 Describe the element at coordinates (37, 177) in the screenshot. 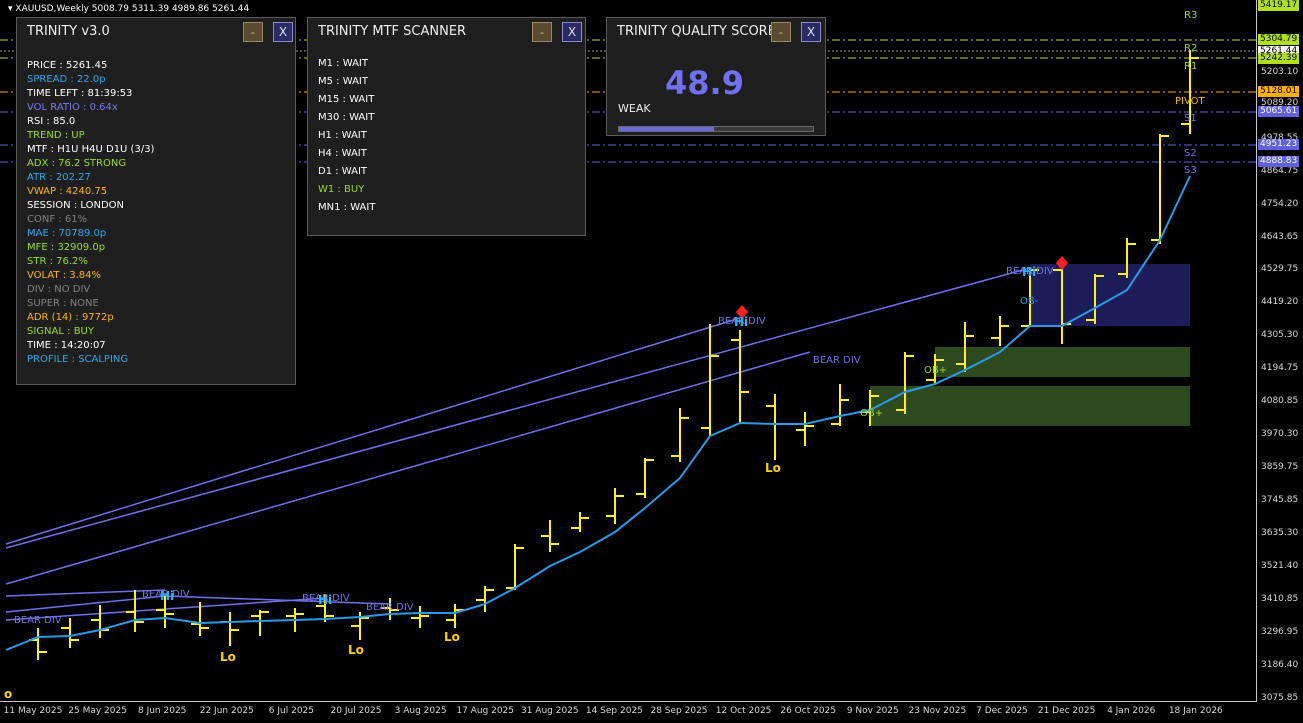

I see `stat-label: ATR` at that location.